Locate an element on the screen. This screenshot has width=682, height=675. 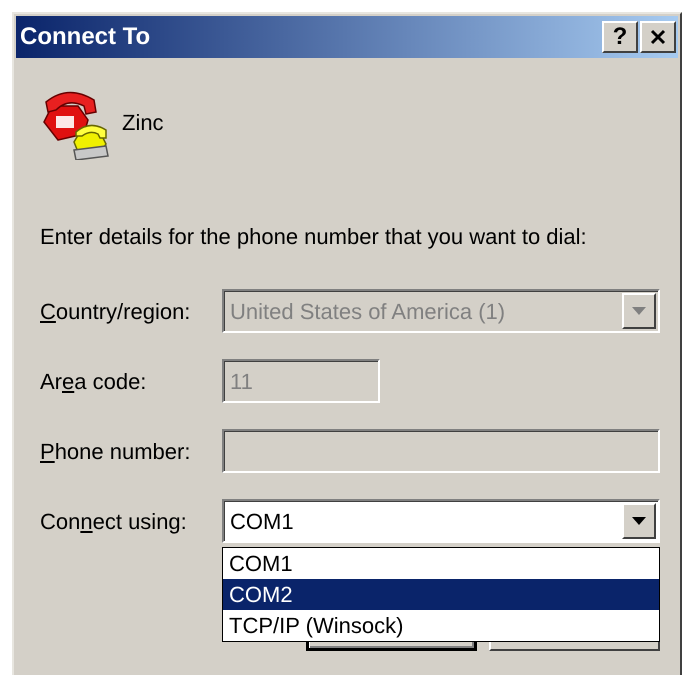
window-title: Connect To is located at coordinates (86, 37).